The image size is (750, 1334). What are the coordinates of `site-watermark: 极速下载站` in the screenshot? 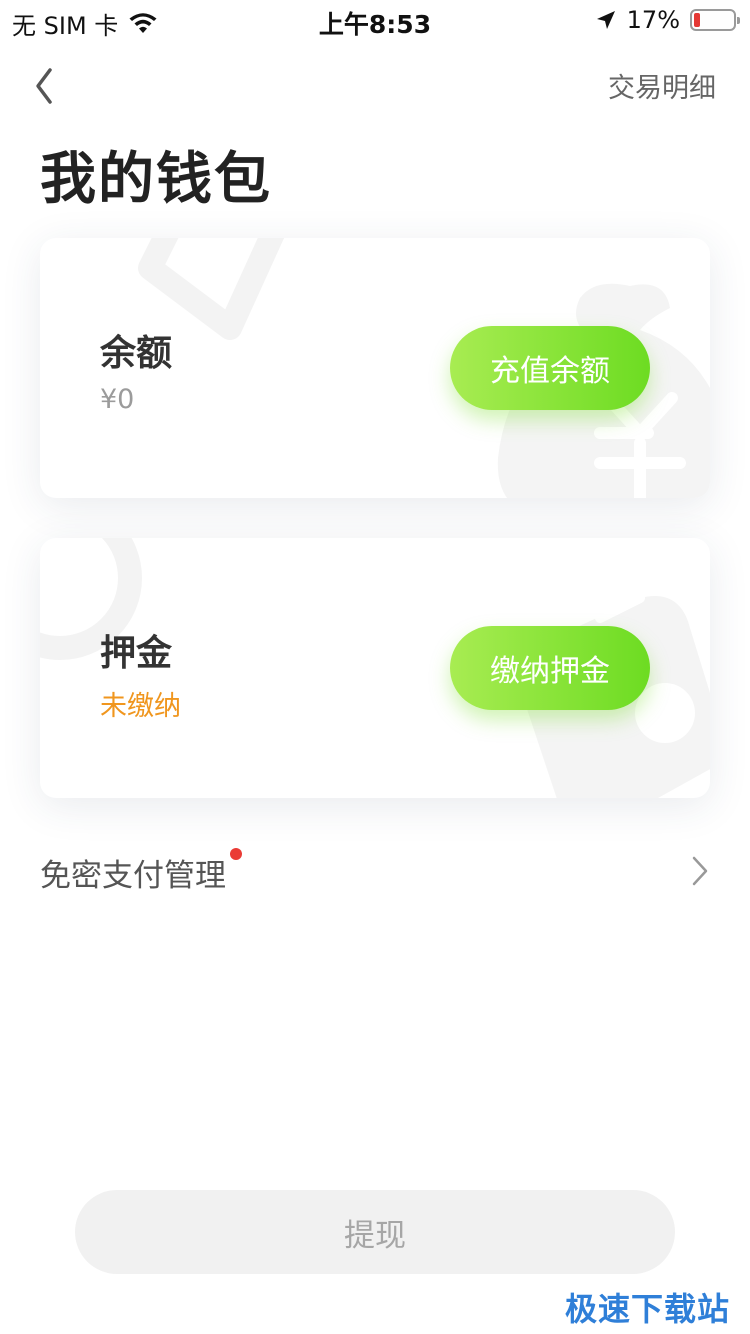 It's located at (647, 1309).